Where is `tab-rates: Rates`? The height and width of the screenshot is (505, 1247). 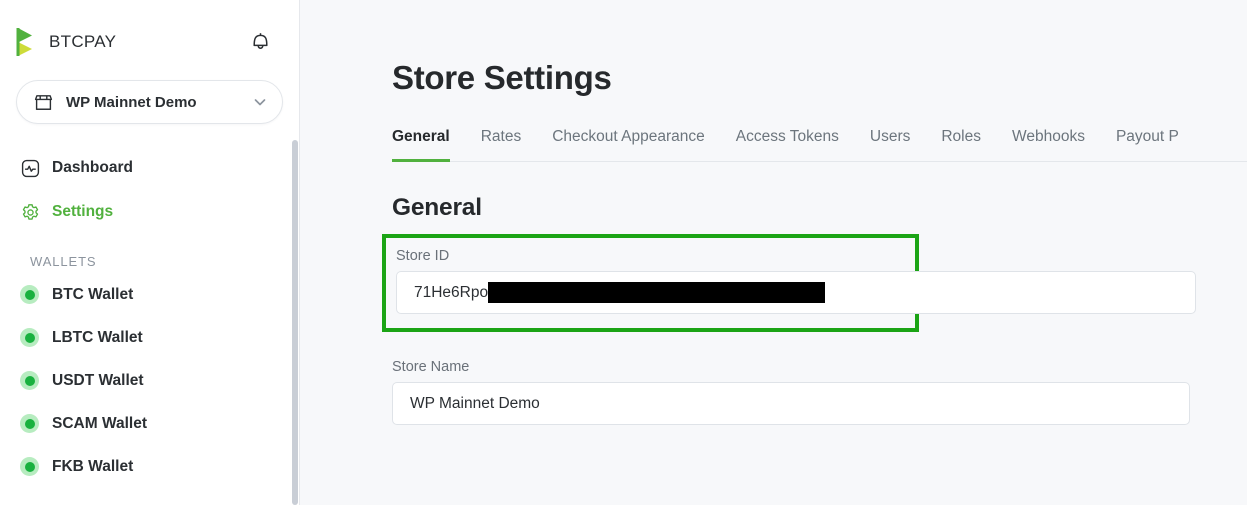
tab-rates: Rates is located at coordinates (501, 145).